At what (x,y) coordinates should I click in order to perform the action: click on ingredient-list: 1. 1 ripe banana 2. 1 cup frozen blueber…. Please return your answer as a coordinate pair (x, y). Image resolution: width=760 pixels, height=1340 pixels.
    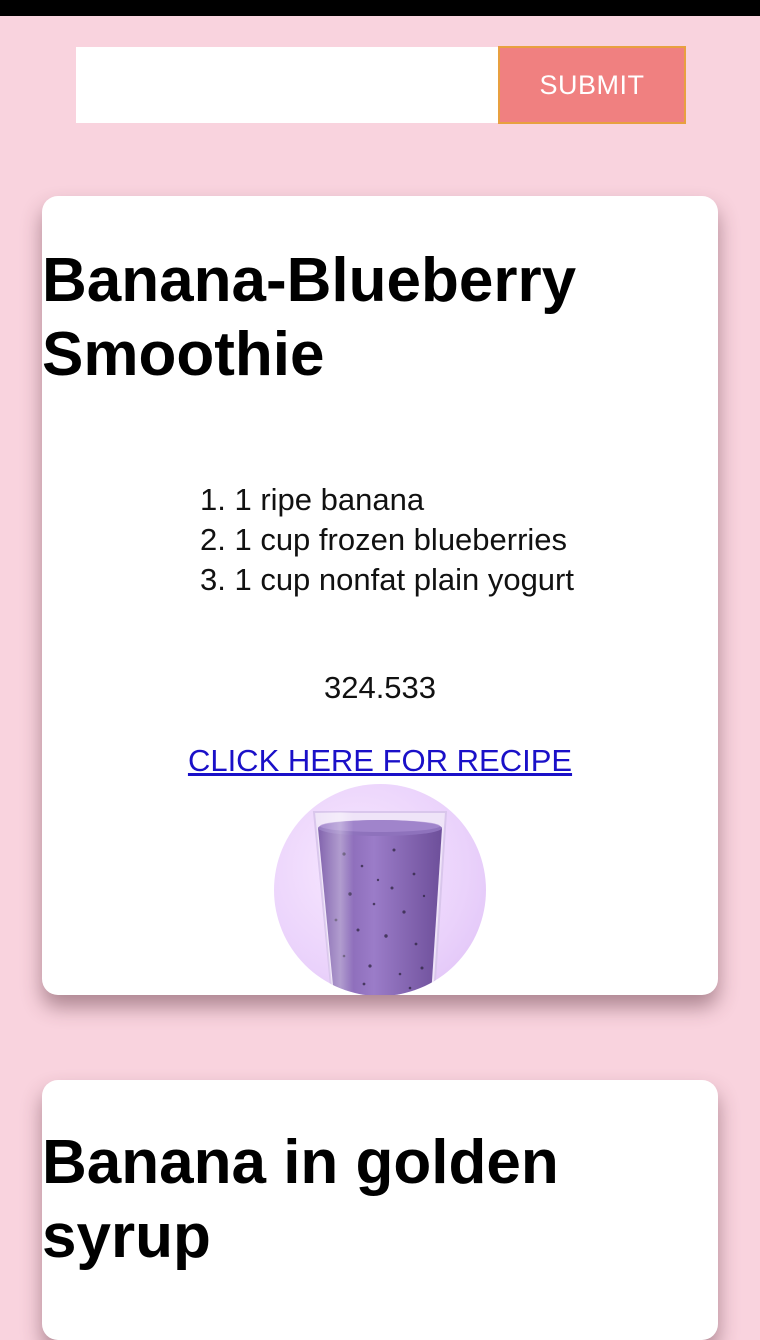
    Looking at the image, I should click on (387, 540).